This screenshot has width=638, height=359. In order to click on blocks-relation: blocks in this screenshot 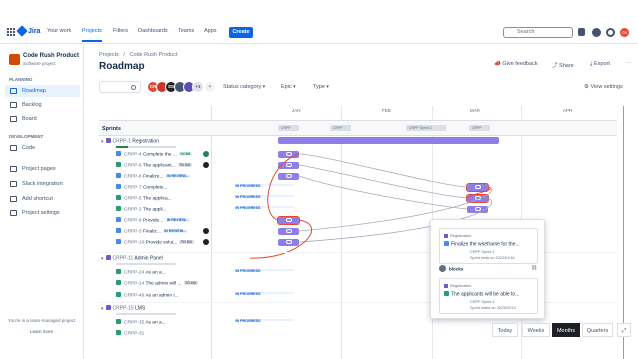, I will do `click(451, 268)`.